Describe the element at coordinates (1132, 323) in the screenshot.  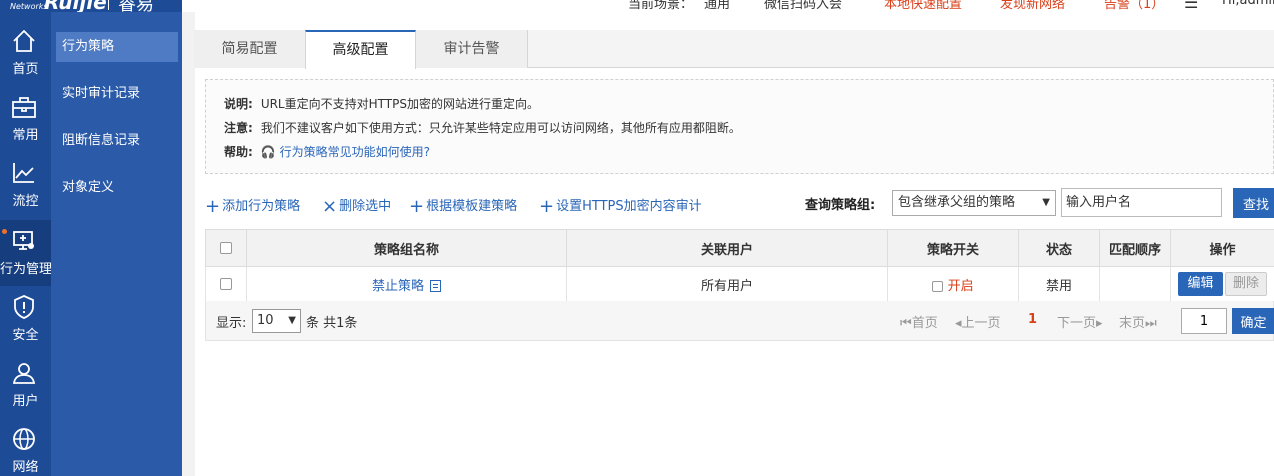
I see `last-page-label: 末页` at that location.